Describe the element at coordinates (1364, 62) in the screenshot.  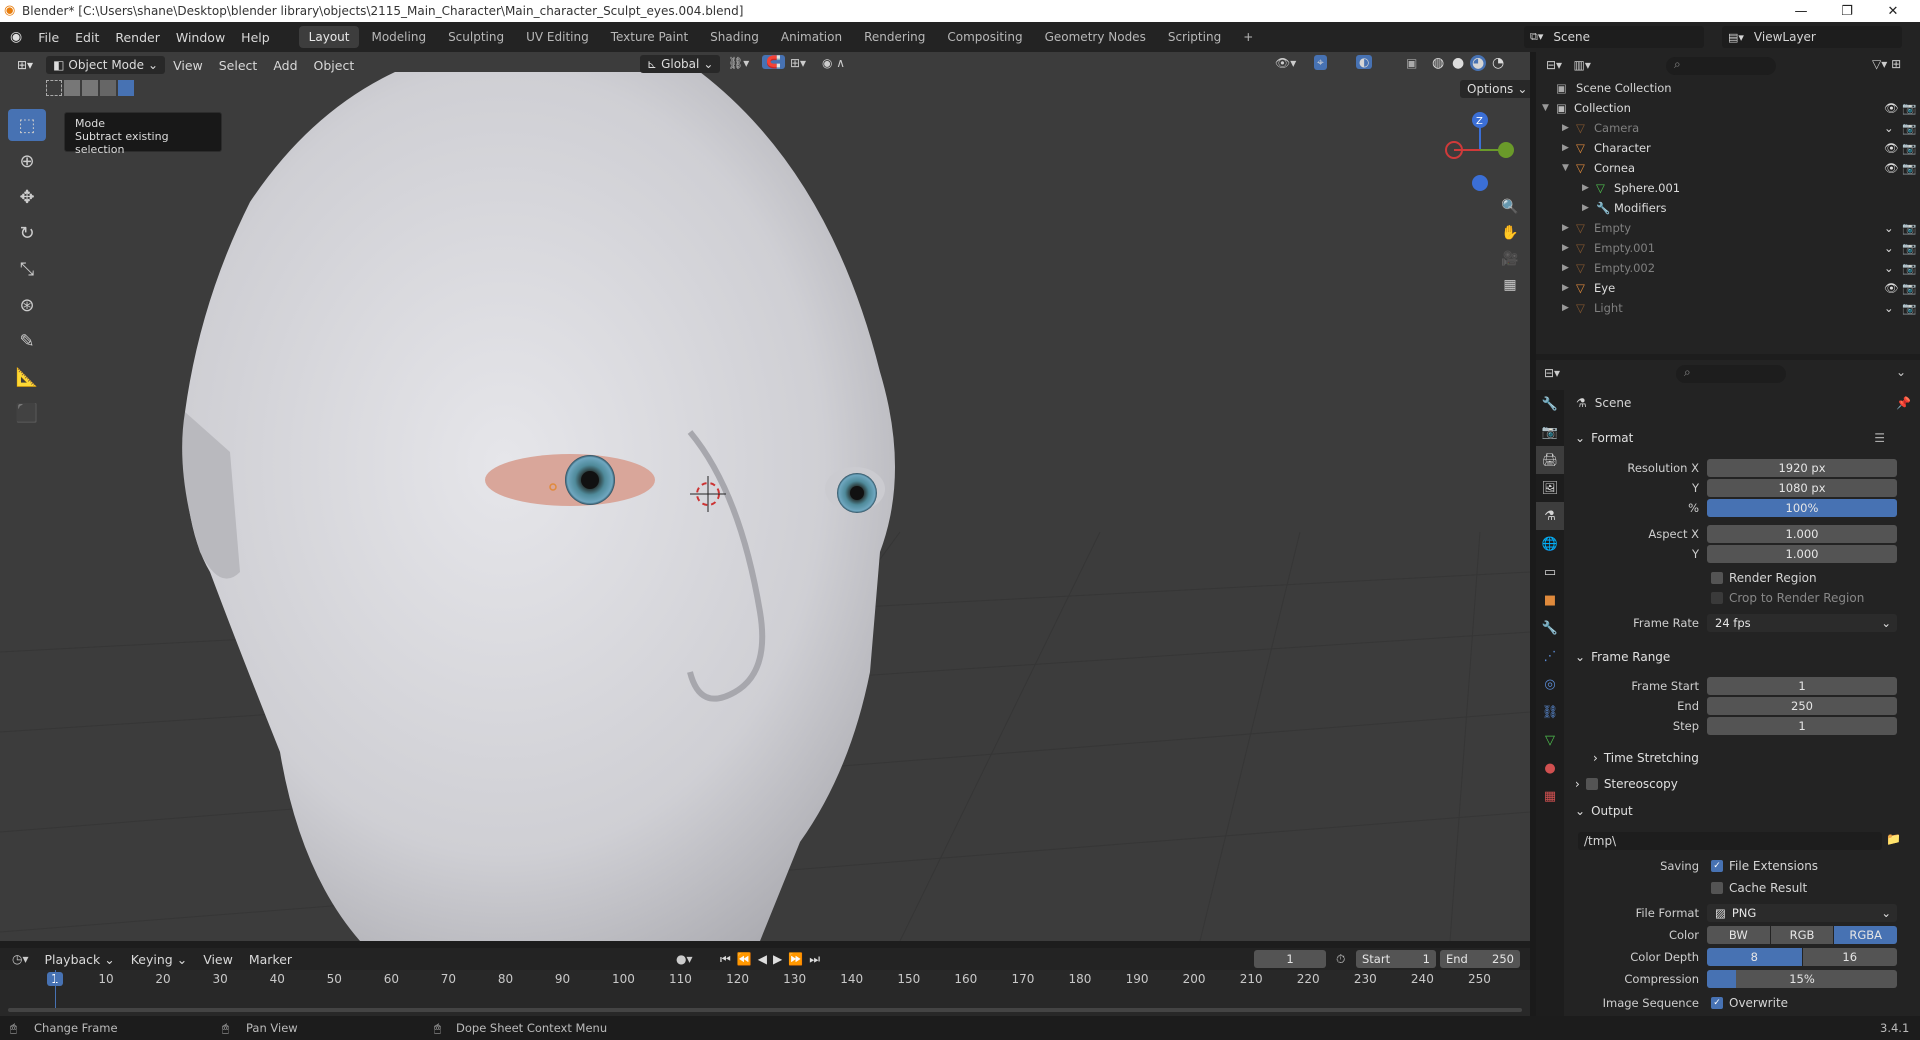
I see `overlay-toggle-icon: ◐` at that location.